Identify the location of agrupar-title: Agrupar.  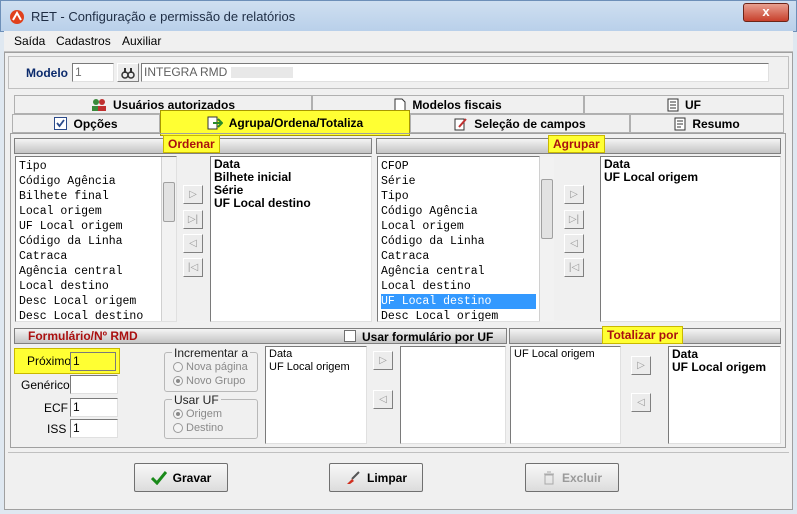
(576, 144).